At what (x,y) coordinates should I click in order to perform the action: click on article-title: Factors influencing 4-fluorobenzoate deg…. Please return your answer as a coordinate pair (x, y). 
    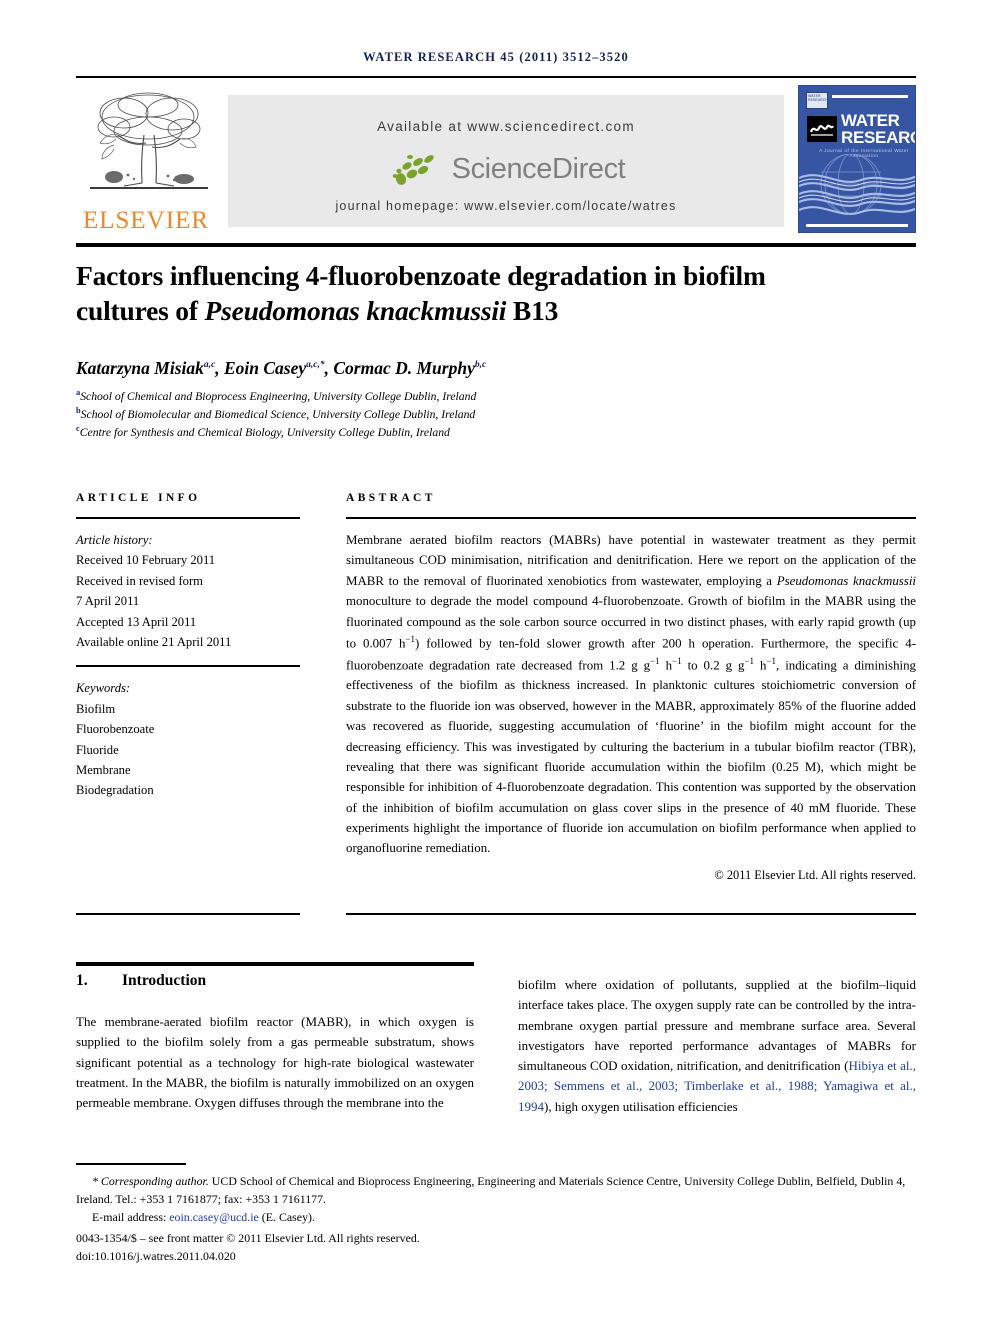
    Looking at the image, I should click on (491, 293).